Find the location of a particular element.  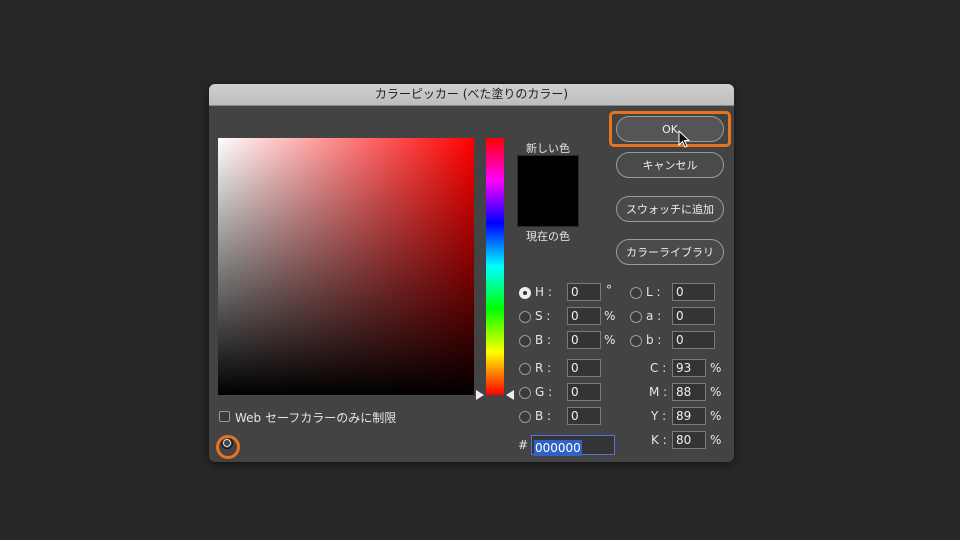

color-libraries-button: カラーライブラリ is located at coordinates (670, 252).